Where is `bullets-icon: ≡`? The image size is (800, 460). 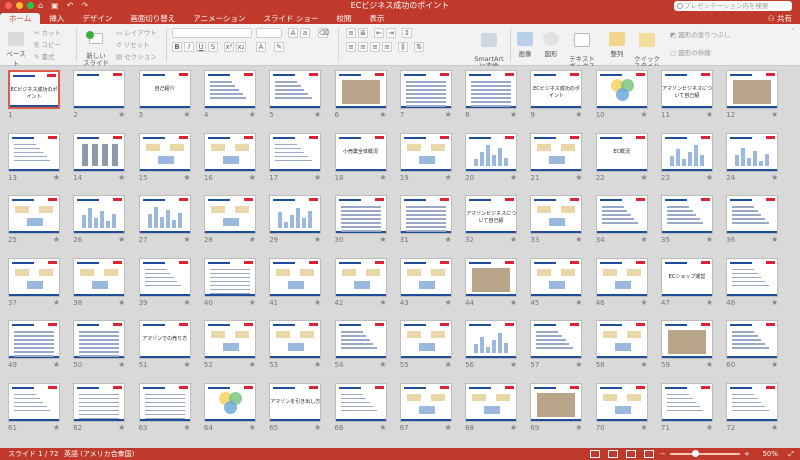
bullets-icon: ≡ is located at coordinates (351, 33).